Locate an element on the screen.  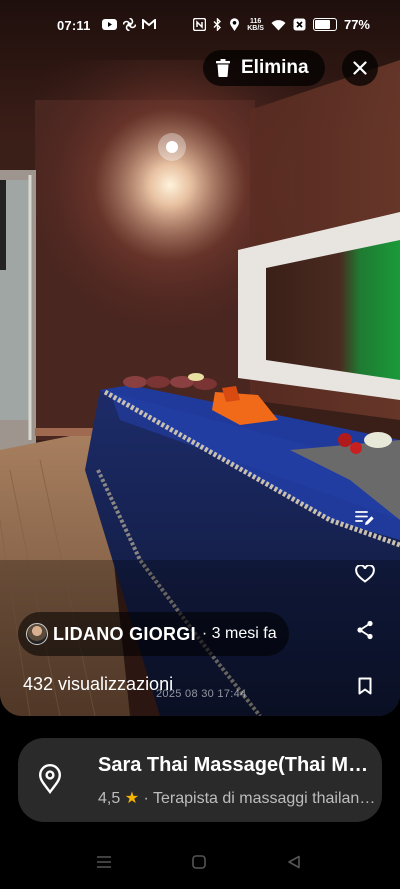
fan-icon is located at coordinates (129, 24).